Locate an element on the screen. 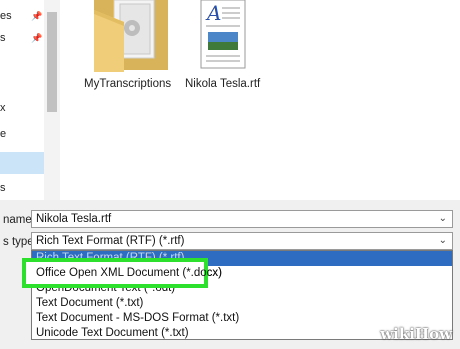 The width and height of the screenshot is (460, 349). nav-item-label: x is located at coordinates (3, 108).